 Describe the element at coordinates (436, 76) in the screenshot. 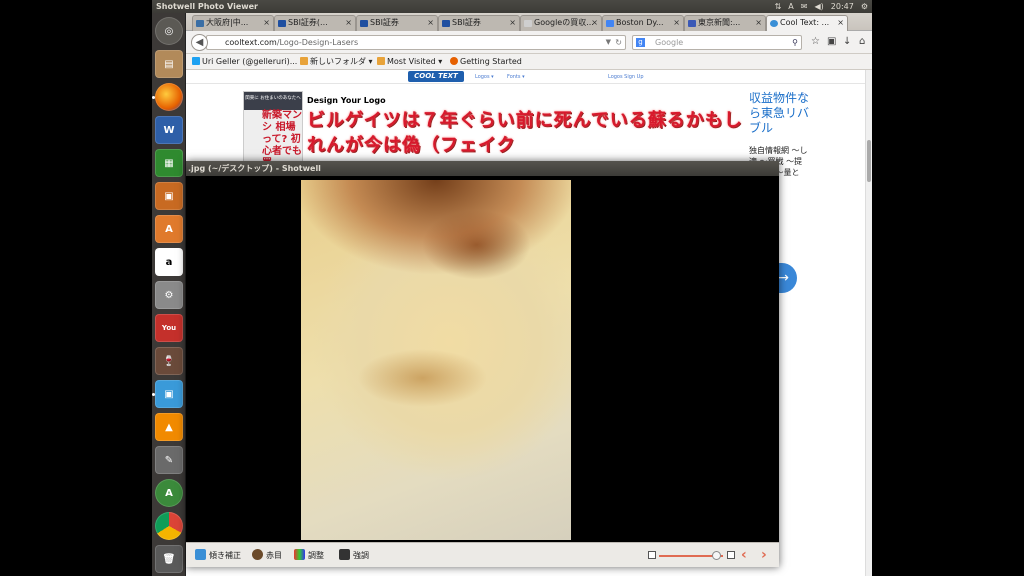

I see `site-logo: COOL TEXT` at that location.